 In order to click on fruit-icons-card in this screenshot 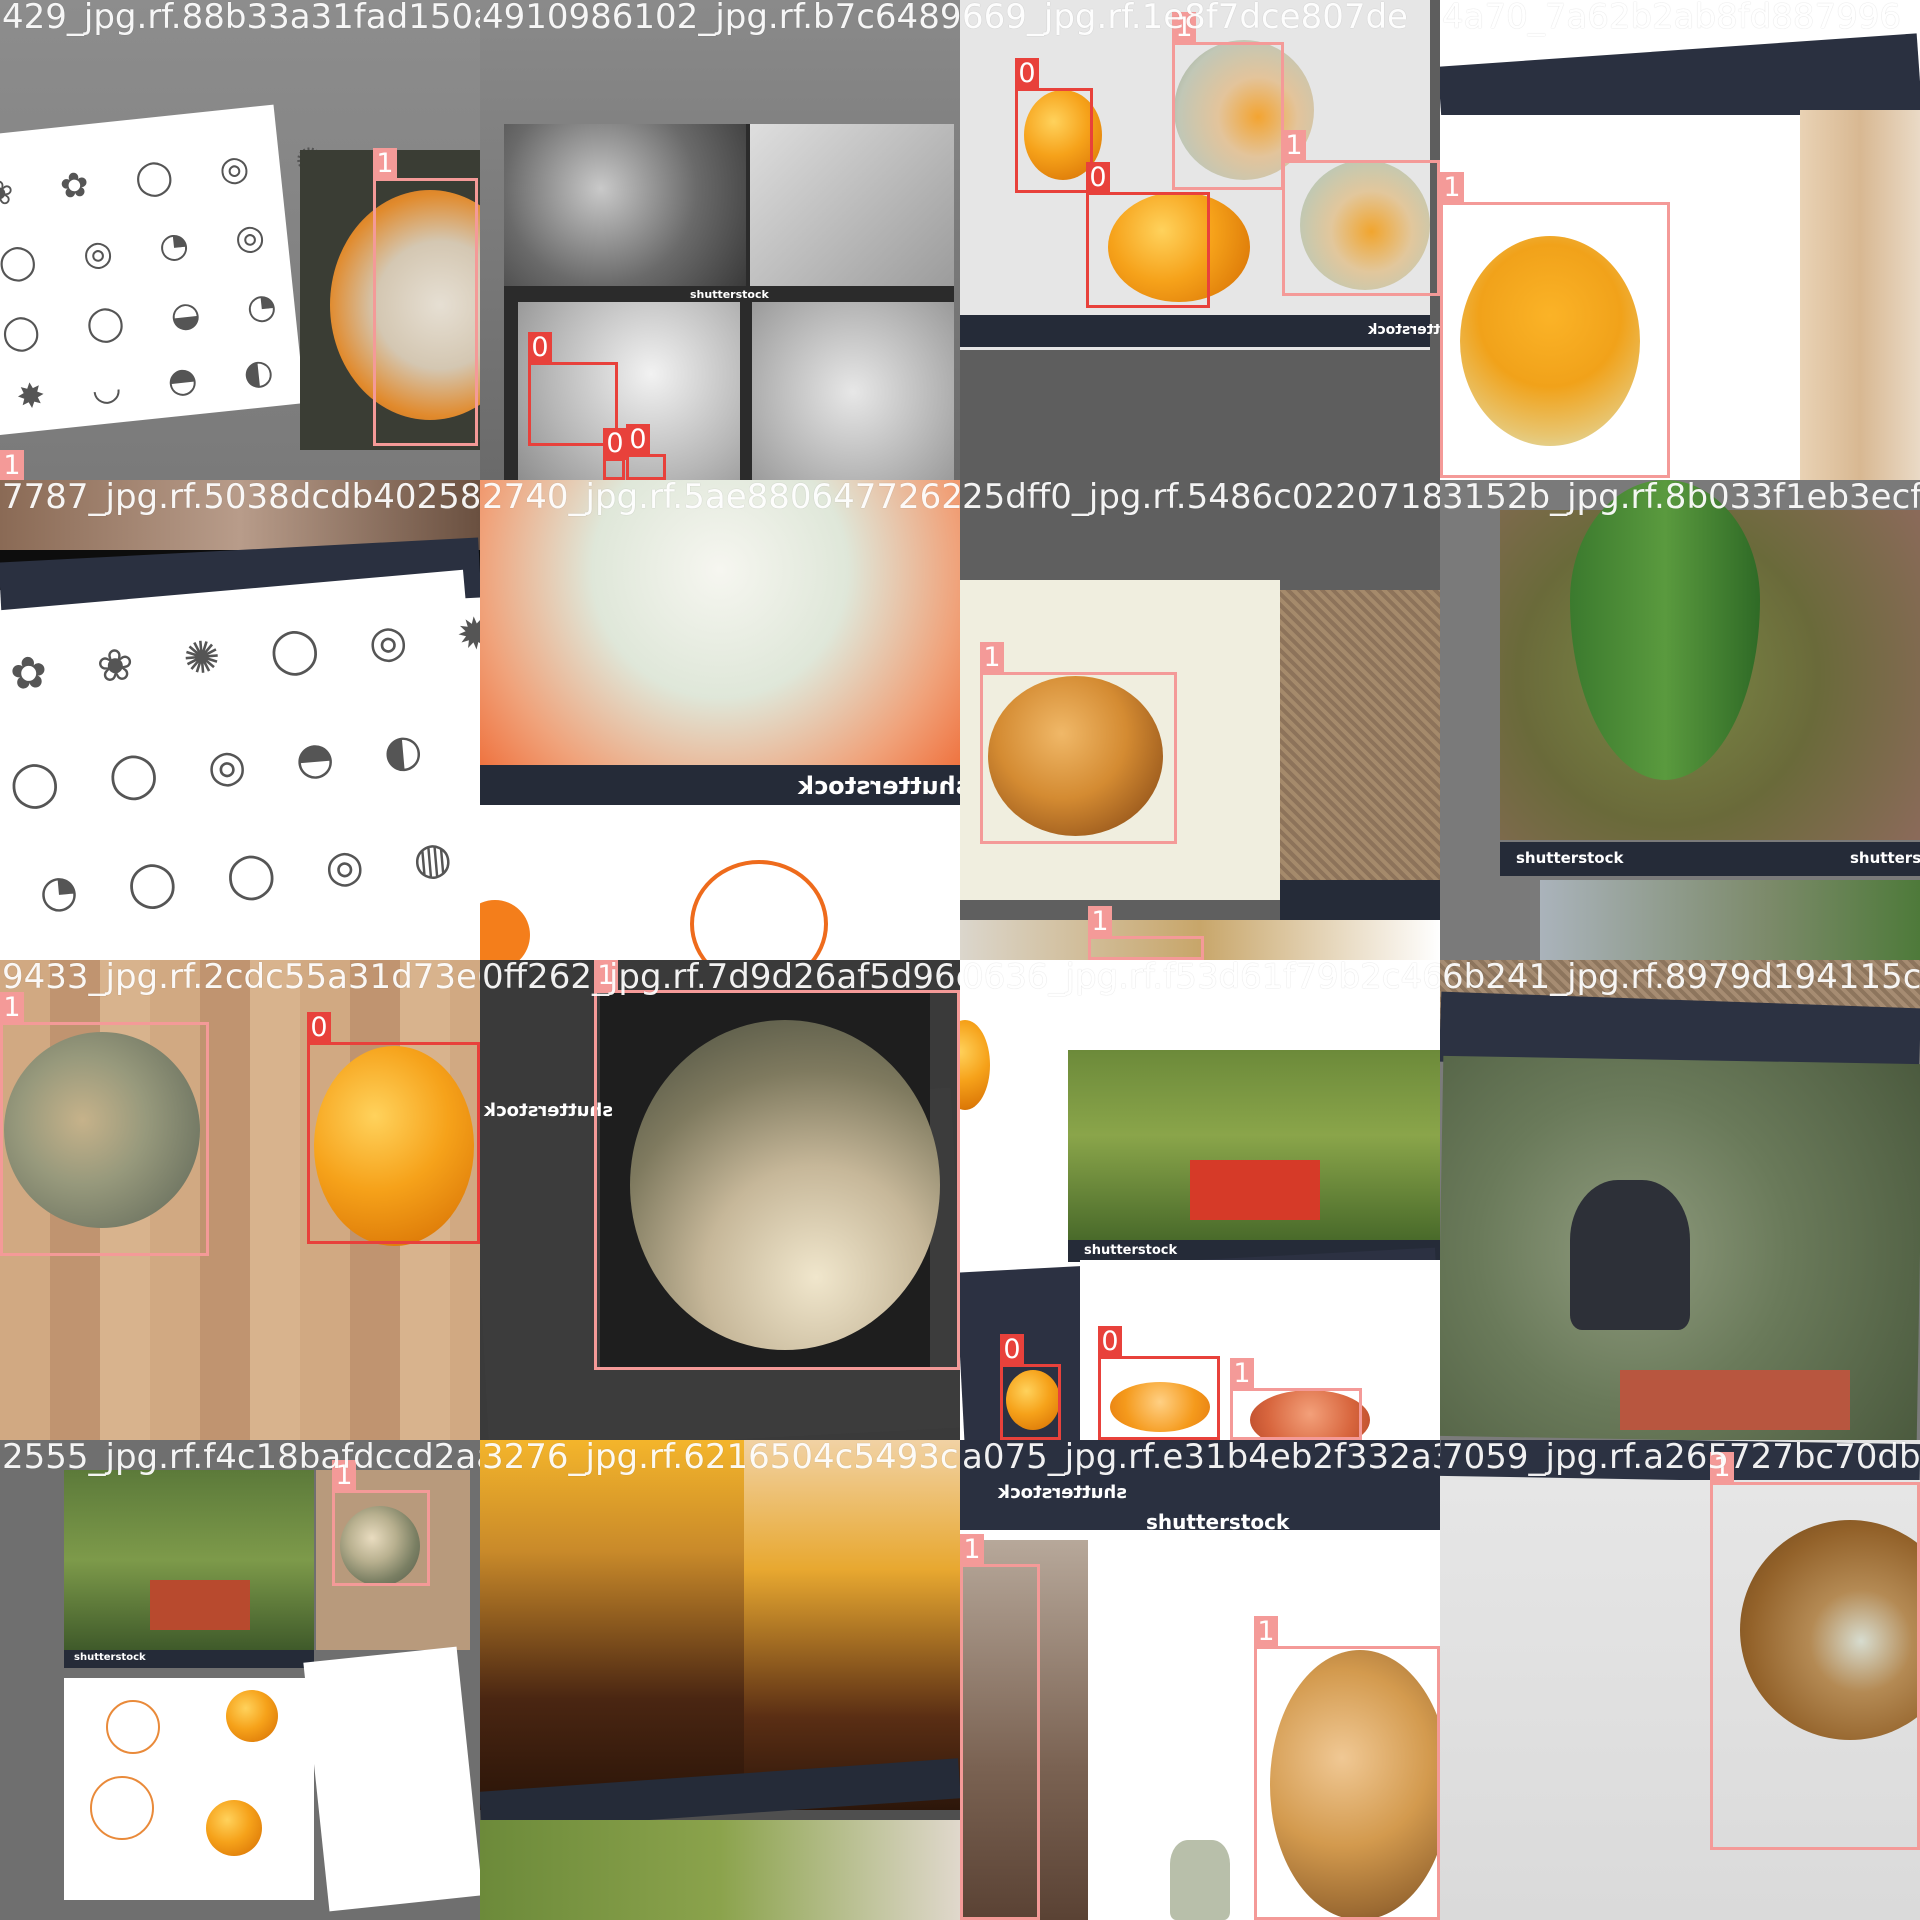, I will do `click(391, 1779)`.